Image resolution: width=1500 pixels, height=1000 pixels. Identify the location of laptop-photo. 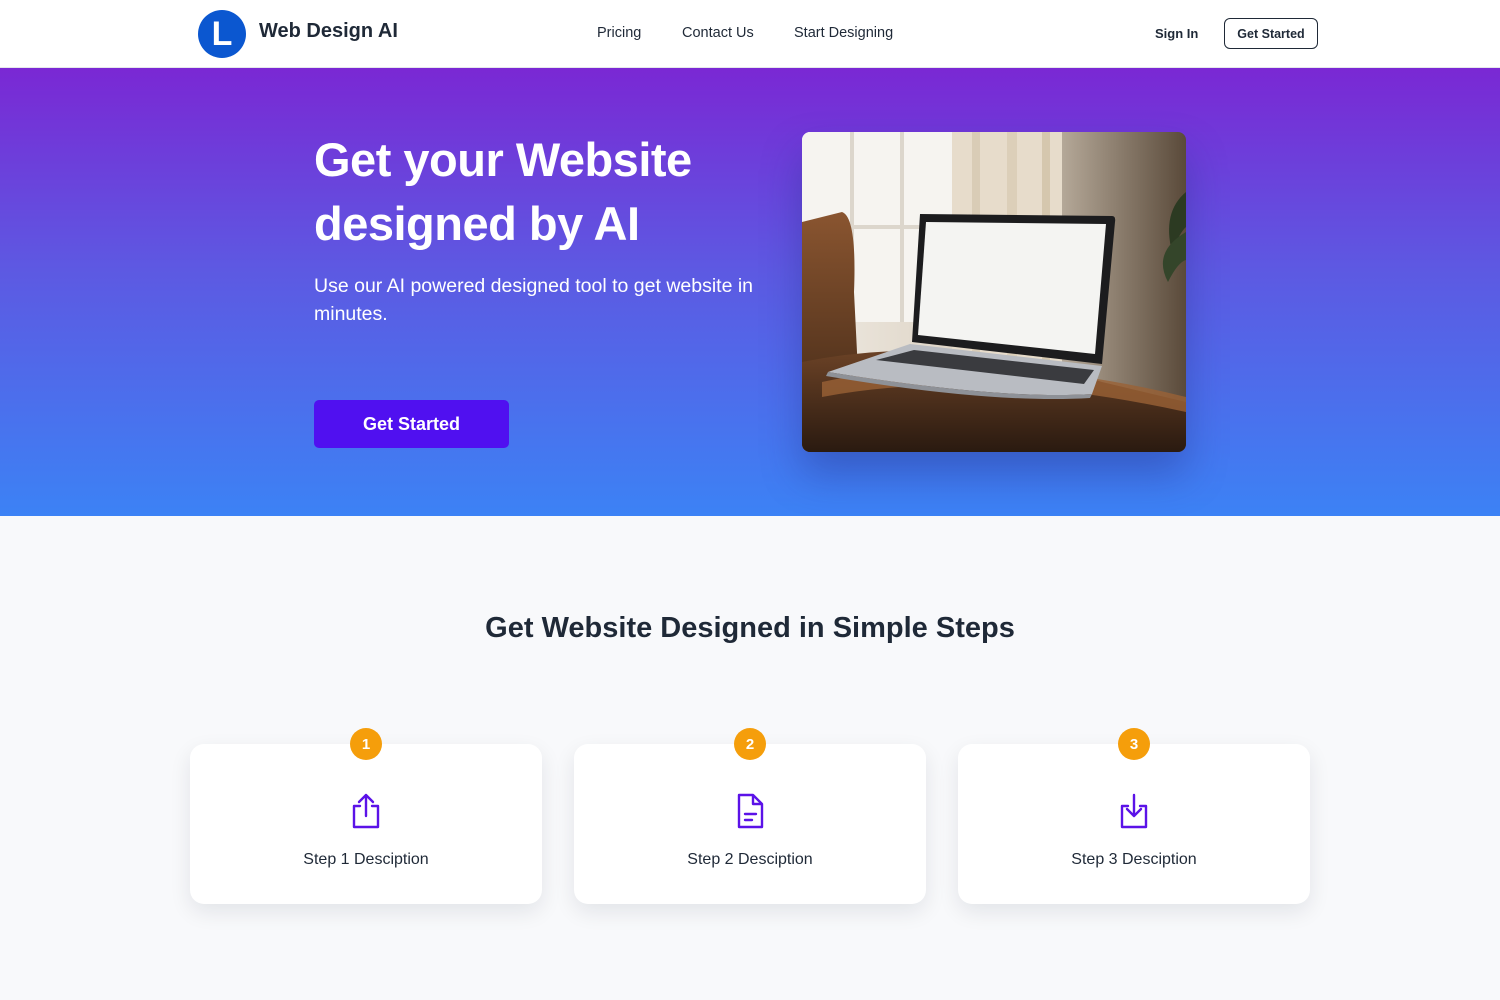
(994, 292).